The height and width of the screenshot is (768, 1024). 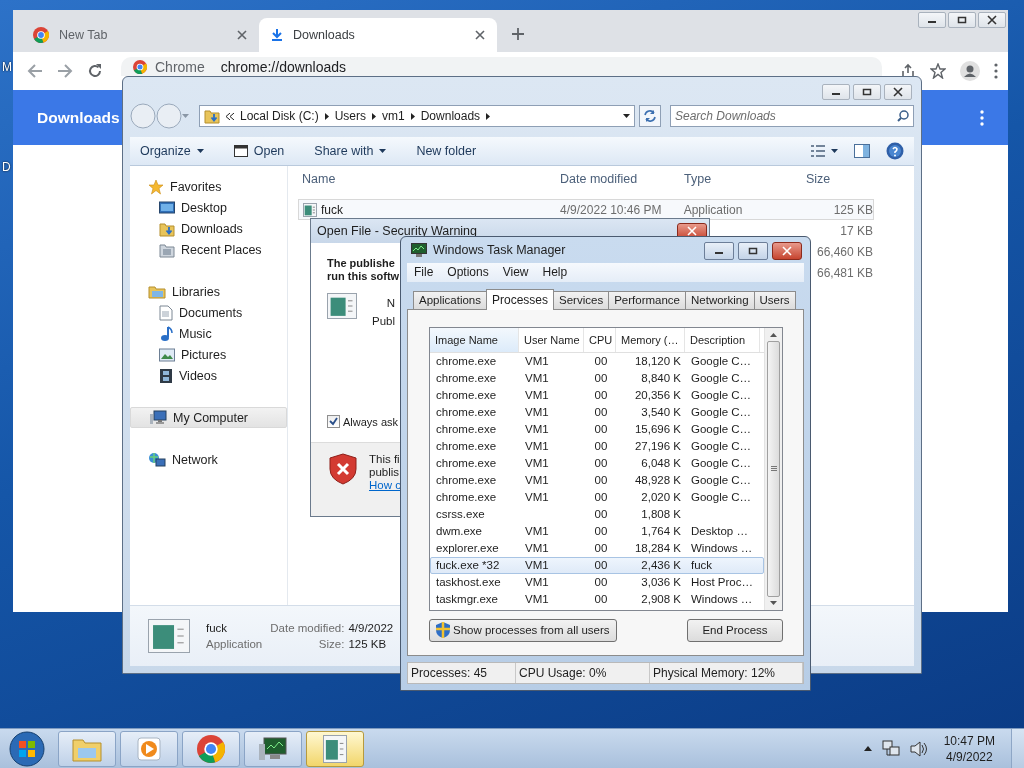 I want to click on nav-item: Downloads, so click(x=208, y=228).